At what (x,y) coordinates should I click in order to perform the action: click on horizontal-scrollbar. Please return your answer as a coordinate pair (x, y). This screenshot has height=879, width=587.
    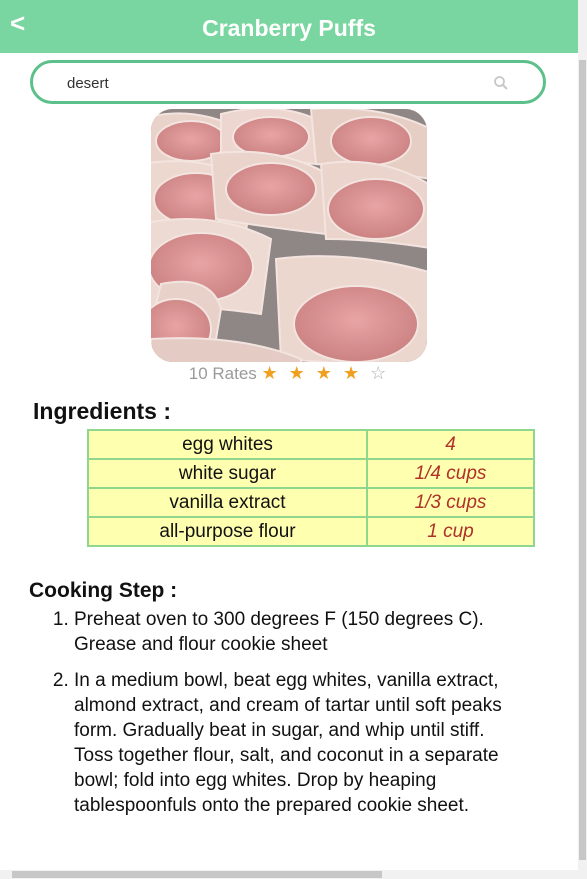
    Looking at the image, I should click on (289, 874).